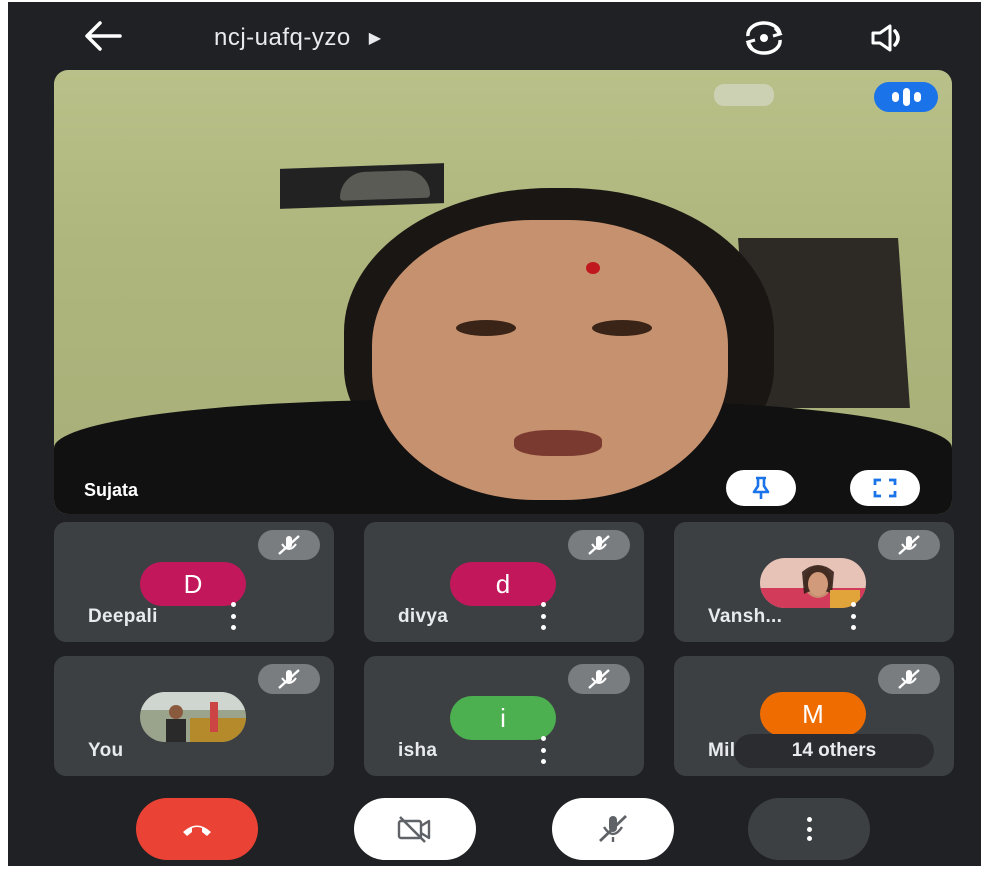 This screenshot has width=989, height=873. Describe the element at coordinates (423, 616) in the screenshot. I see `participant-name: divya` at that location.